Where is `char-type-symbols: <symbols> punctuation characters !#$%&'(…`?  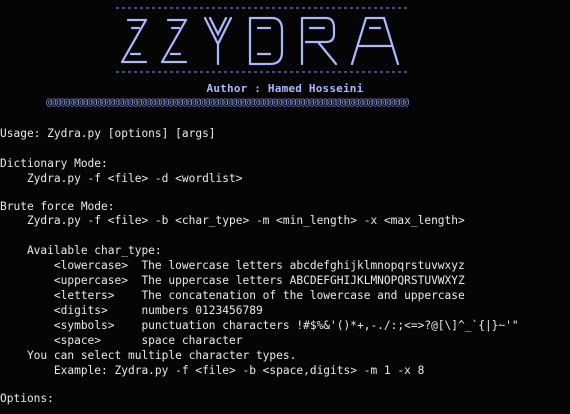
char-type-symbols: <symbols> punctuation characters !#$%&'(… is located at coordinates (259, 325).